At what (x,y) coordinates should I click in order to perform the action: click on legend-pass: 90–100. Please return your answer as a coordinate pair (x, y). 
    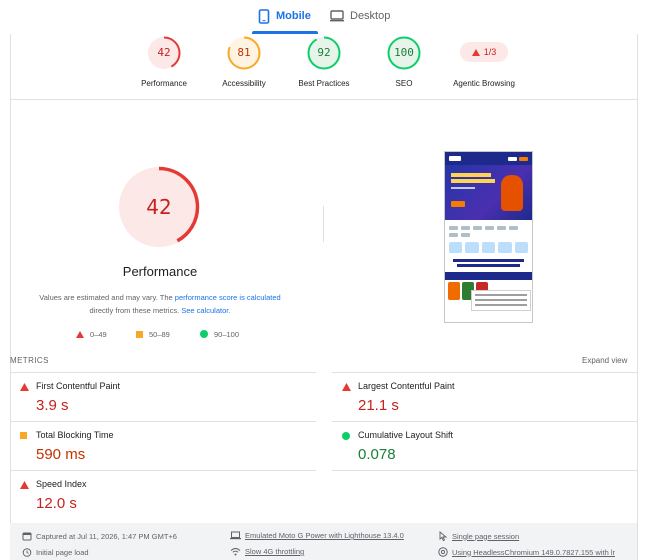
    Looking at the image, I should click on (219, 334).